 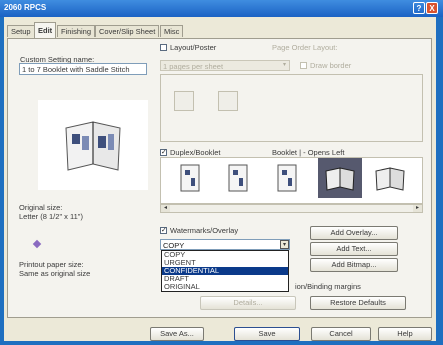 I want to click on help-button: Help, so click(x=405, y=334).